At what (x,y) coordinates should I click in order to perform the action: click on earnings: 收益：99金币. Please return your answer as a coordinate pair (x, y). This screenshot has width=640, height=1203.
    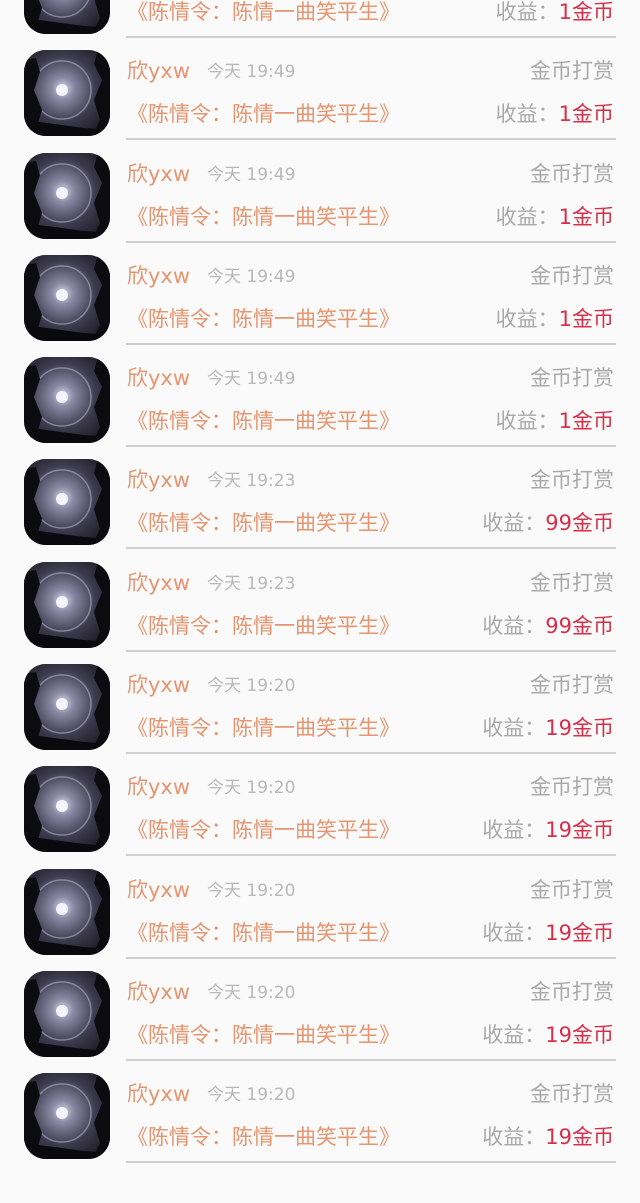
    Looking at the image, I should click on (548, 627).